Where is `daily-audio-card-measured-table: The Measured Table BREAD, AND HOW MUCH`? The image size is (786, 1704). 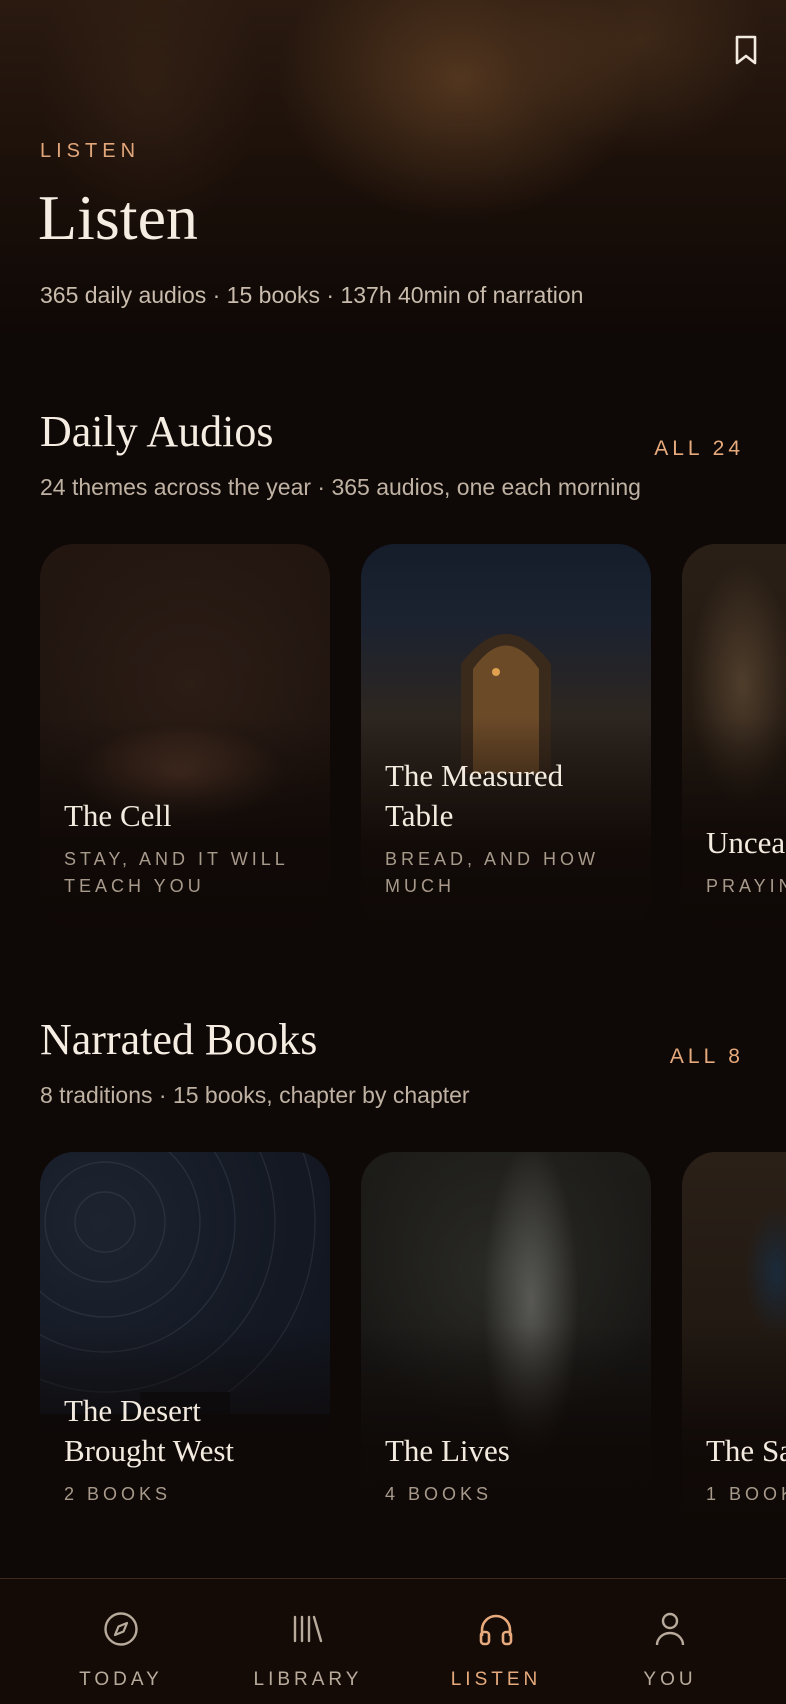
daily-audio-card-measured-table: The Measured Table BREAD, AND HOW MUCH is located at coordinates (506, 736).